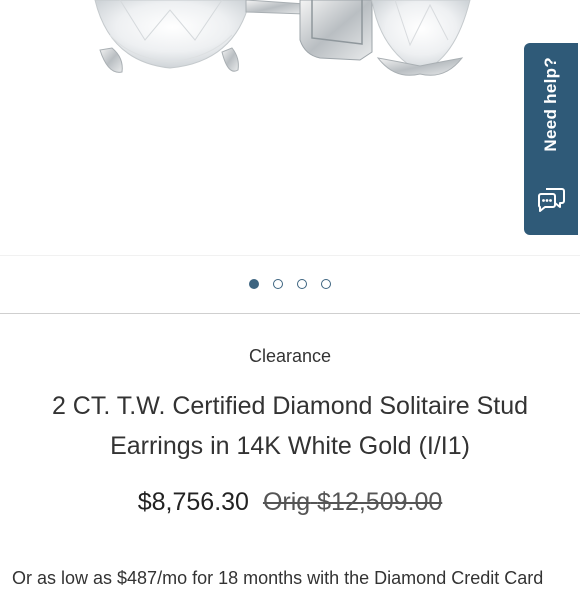 Image resolution: width=580 pixels, height=589 pixels. Describe the element at coordinates (193, 502) in the screenshot. I see `sale-price: $8,756.30` at that location.